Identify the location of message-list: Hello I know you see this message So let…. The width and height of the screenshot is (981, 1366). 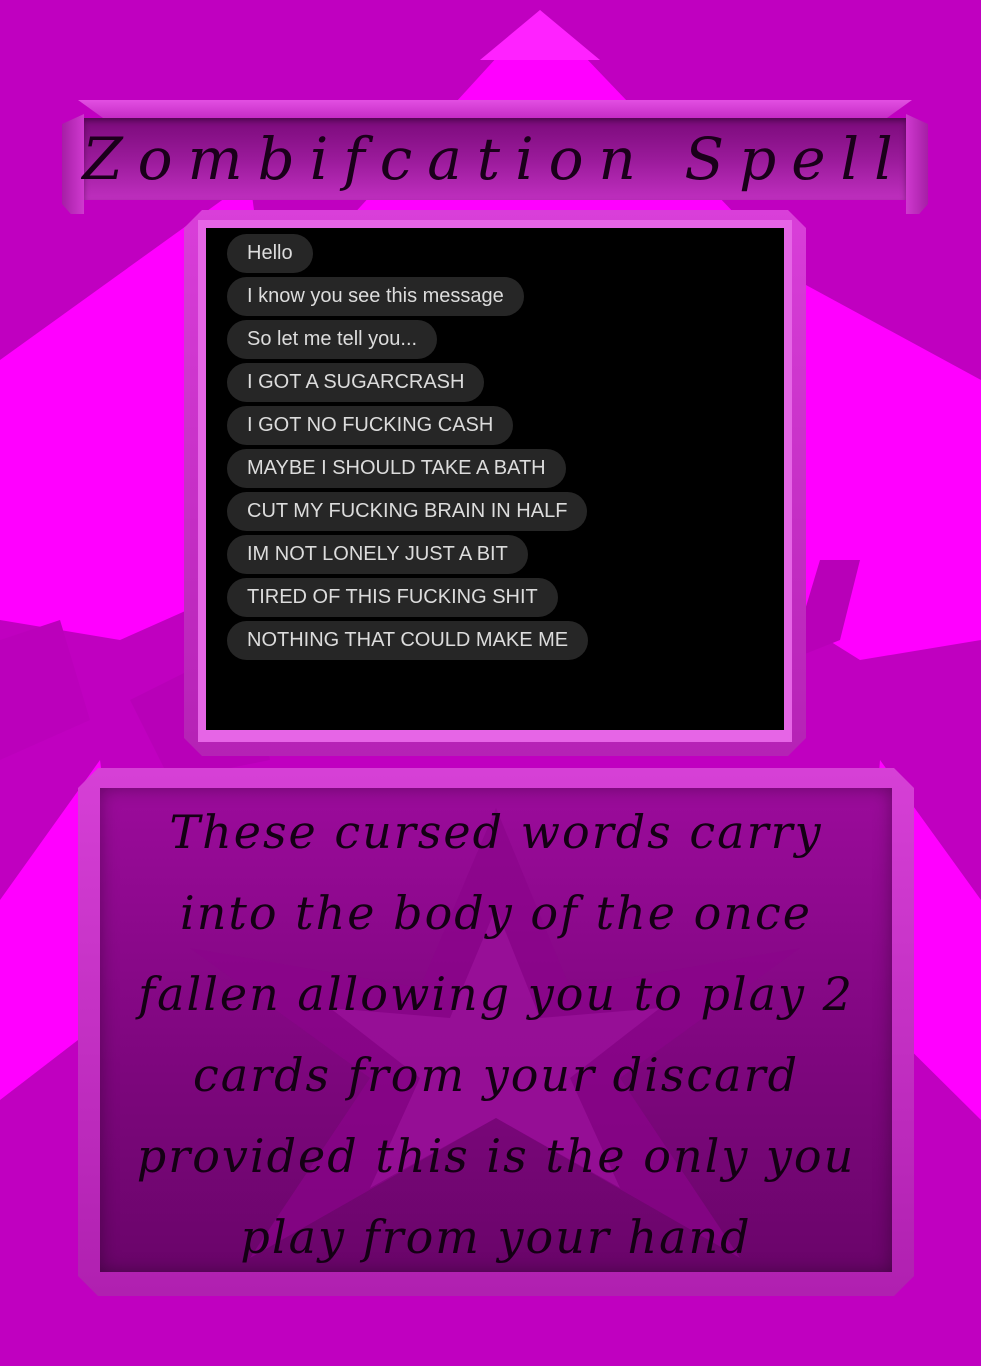
(408, 449).